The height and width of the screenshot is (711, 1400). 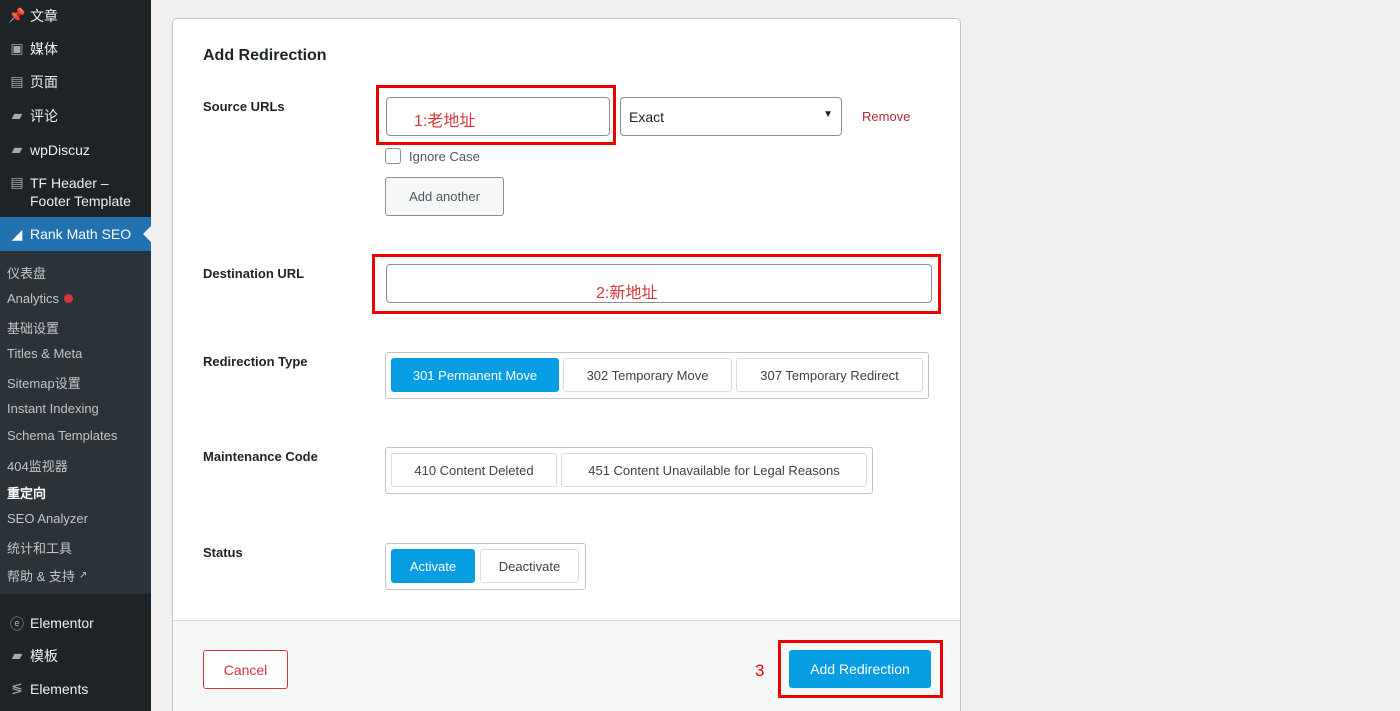 What do you see at coordinates (17, 688) in the screenshot?
I see `elements-icon: ≶` at bounding box center [17, 688].